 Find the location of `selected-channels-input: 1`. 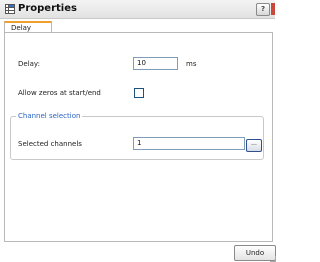

selected-channels-input: 1 is located at coordinates (189, 143).